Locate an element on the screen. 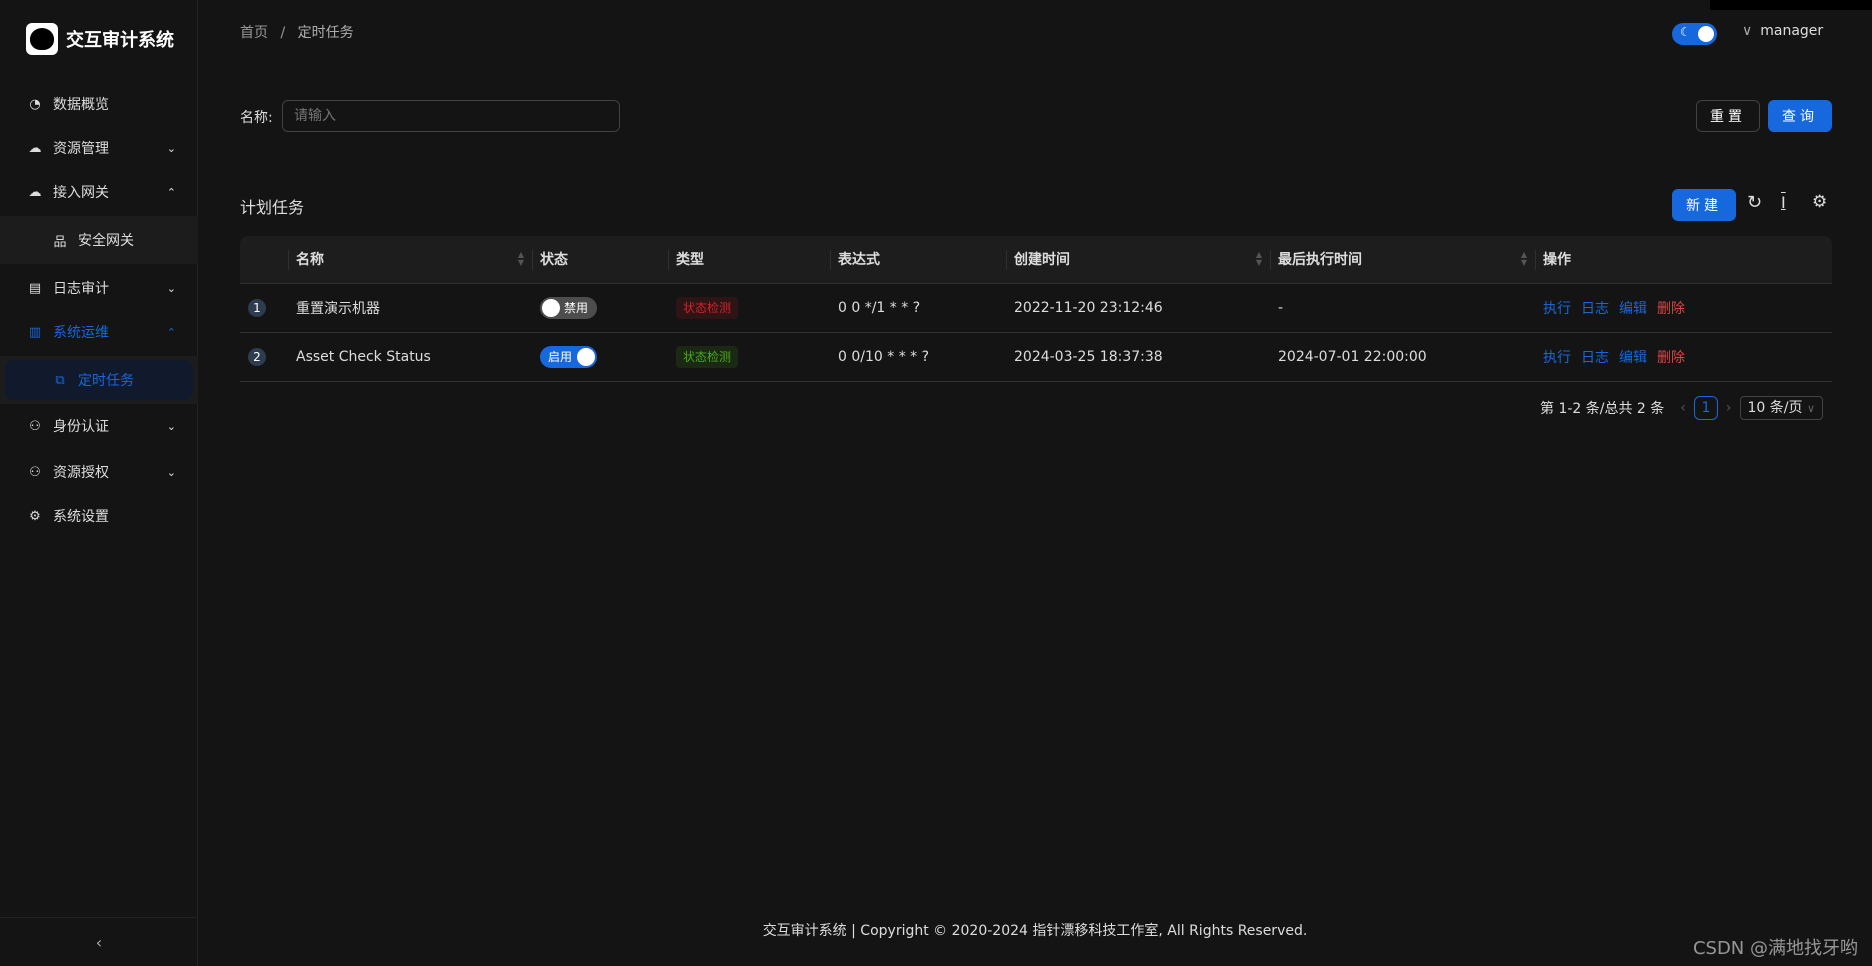  column-header-name: 名称 ▲ ▼ is located at coordinates (410, 260).